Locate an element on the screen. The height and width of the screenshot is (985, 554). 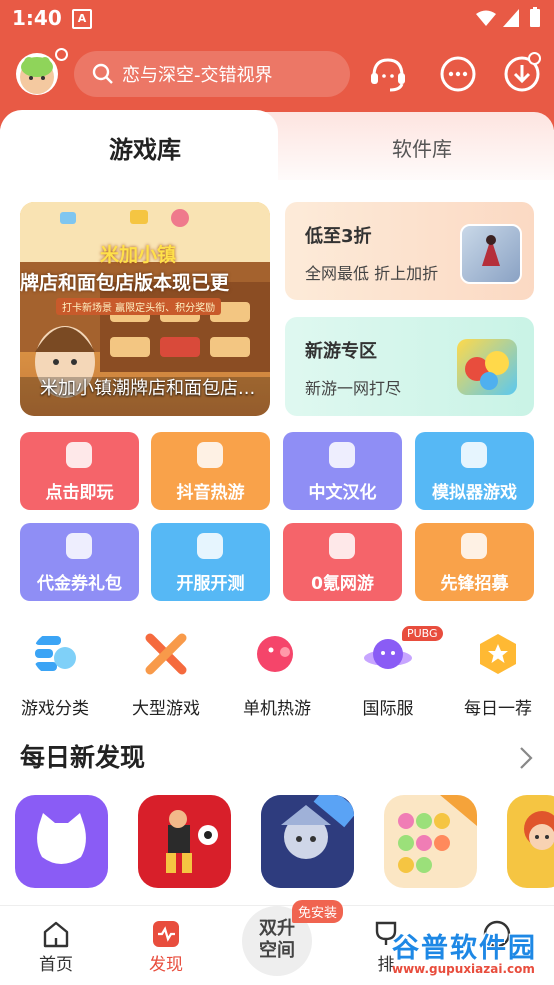
candy-game-icon is located at coordinates (437, 834).